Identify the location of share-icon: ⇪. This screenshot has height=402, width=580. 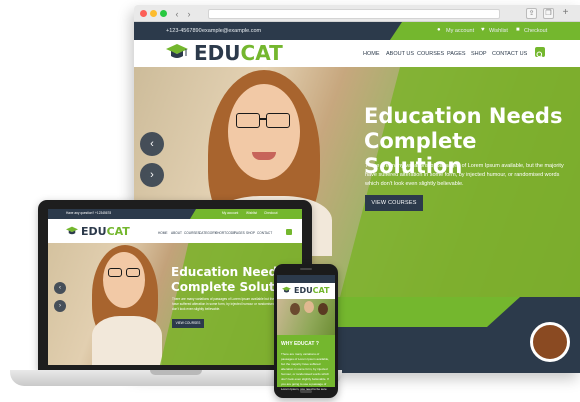
(531, 13).